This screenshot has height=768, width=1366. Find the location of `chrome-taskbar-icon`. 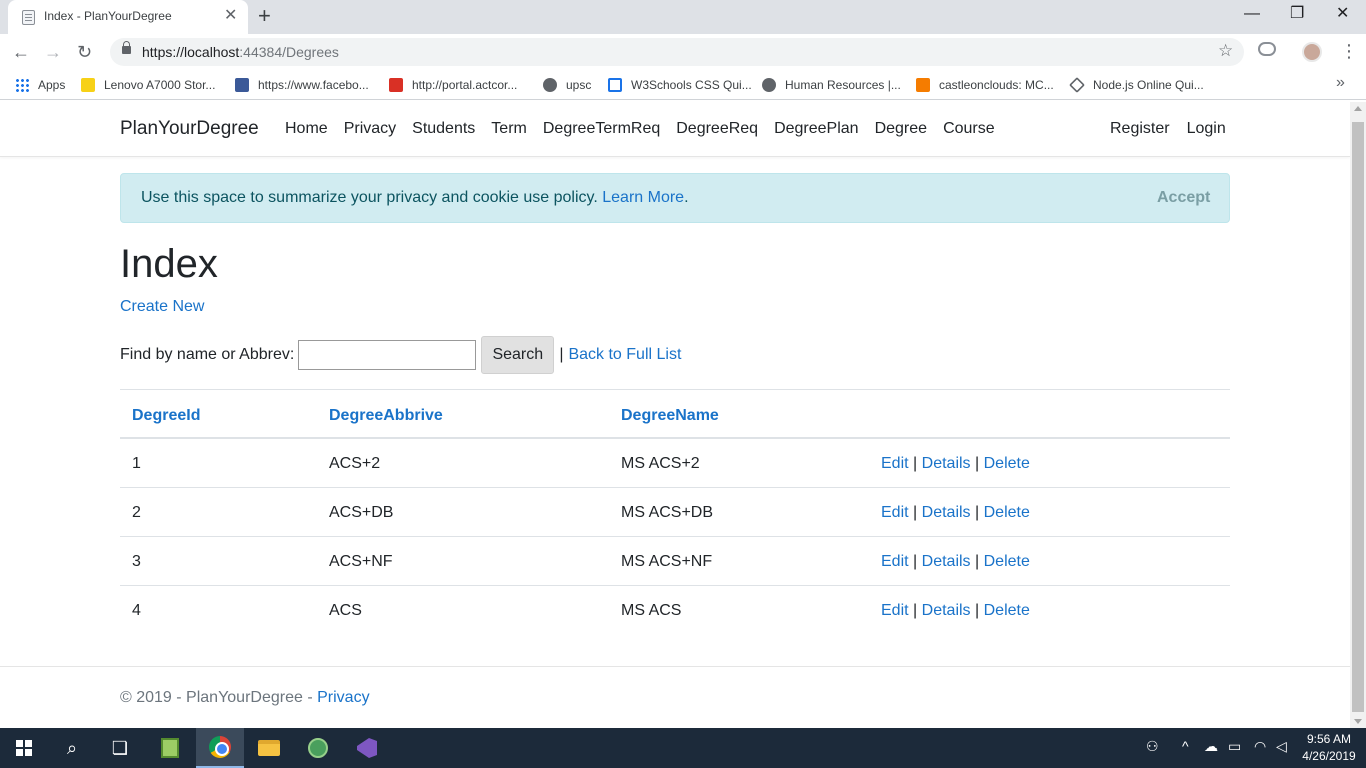

chrome-taskbar-icon is located at coordinates (220, 748).